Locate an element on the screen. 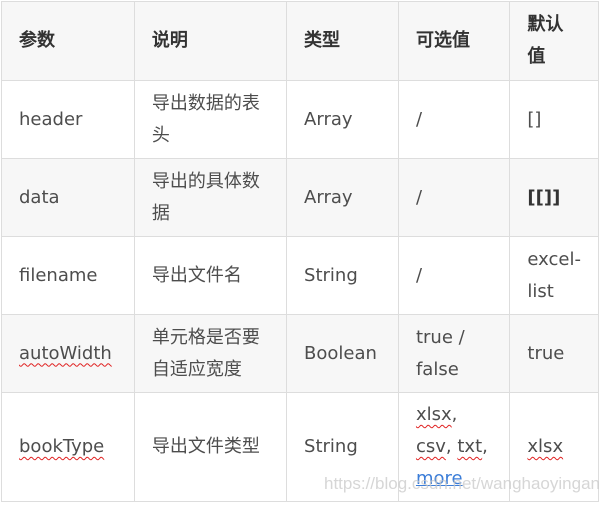 This screenshot has height=508, width=599. cell-options: true / false is located at coordinates (454, 353).